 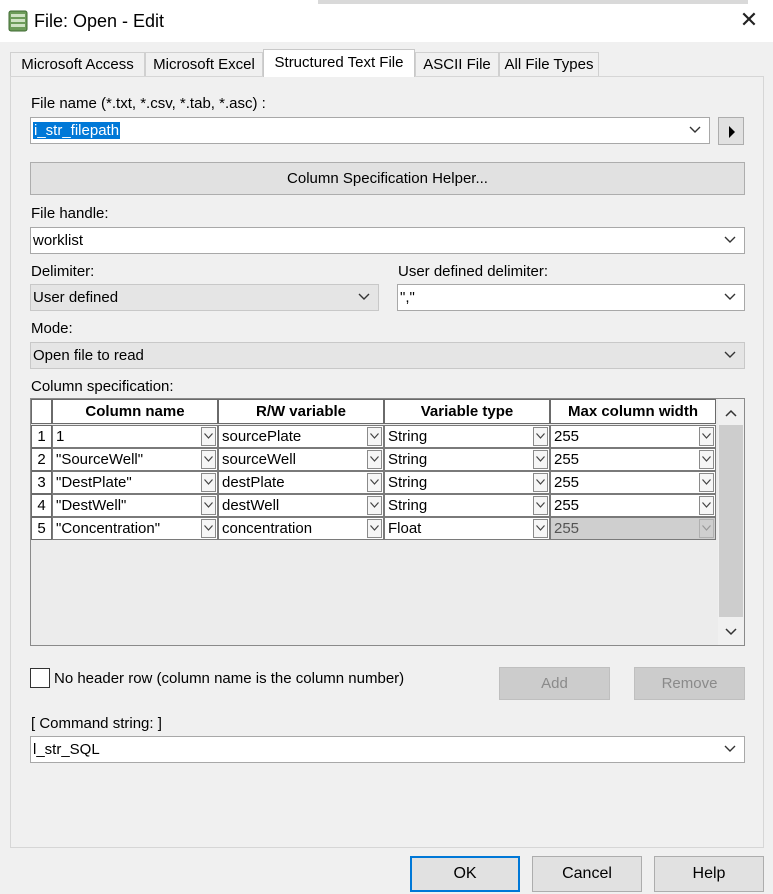 I want to click on column-name-cell: "Concentration", so click(x=135, y=528).